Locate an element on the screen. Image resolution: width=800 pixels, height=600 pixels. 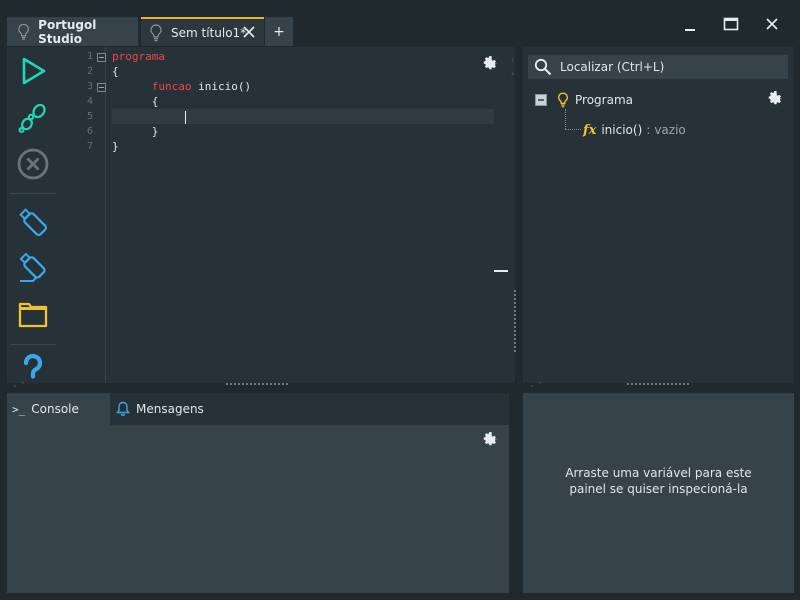
console-tabs: >_ Console Mensagens is located at coordinates (258, 409).